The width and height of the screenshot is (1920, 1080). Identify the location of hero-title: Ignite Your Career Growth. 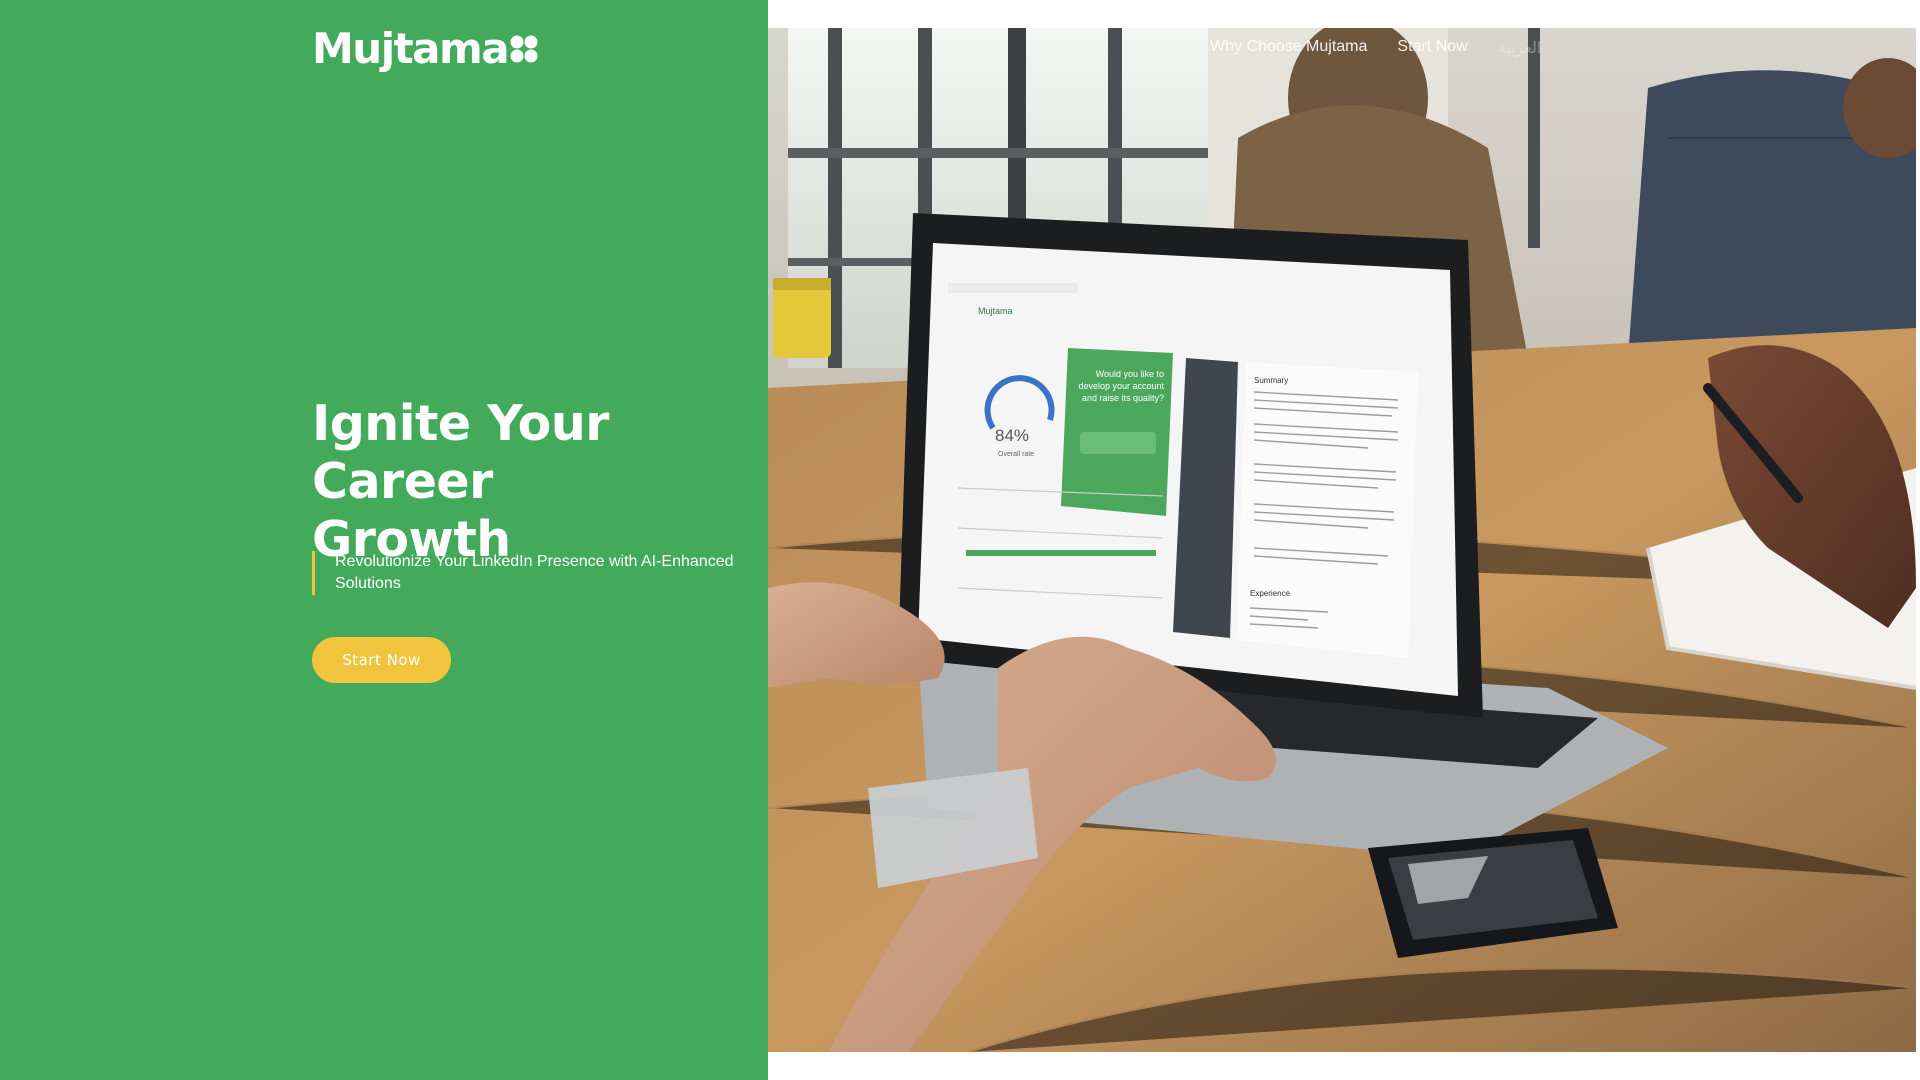
(532, 482).